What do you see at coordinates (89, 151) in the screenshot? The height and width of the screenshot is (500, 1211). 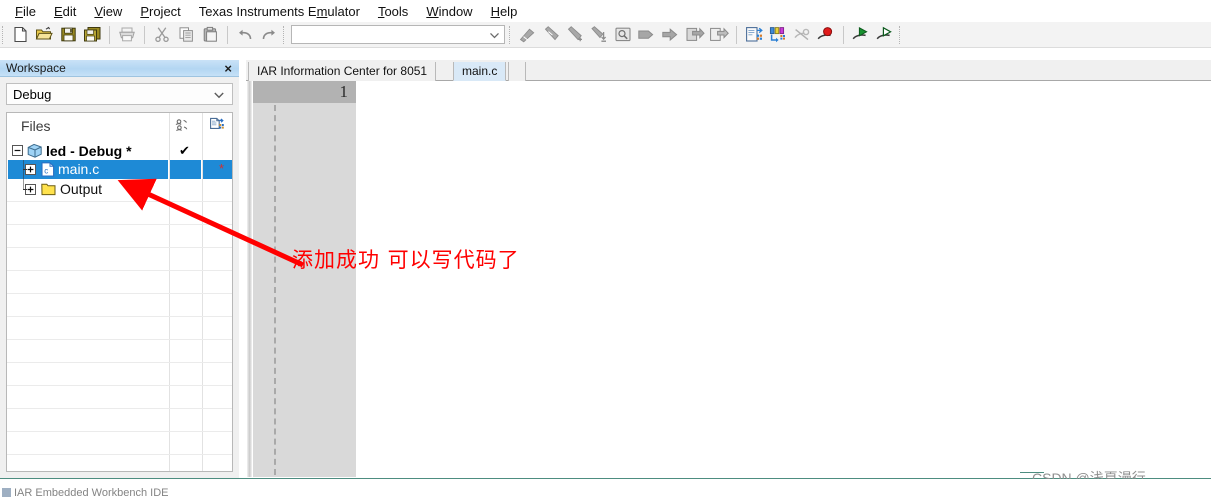 I see `tree-row-project-label: led - Debug *` at bounding box center [89, 151].